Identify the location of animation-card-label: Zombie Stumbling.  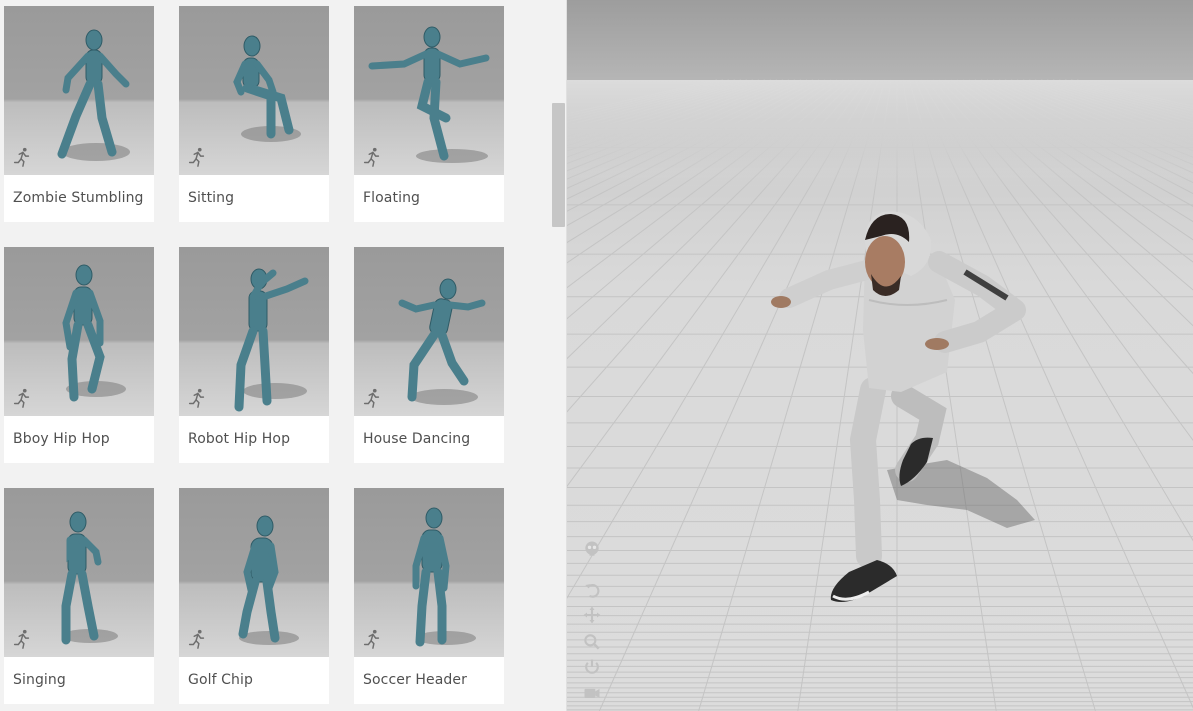
(78, 198).